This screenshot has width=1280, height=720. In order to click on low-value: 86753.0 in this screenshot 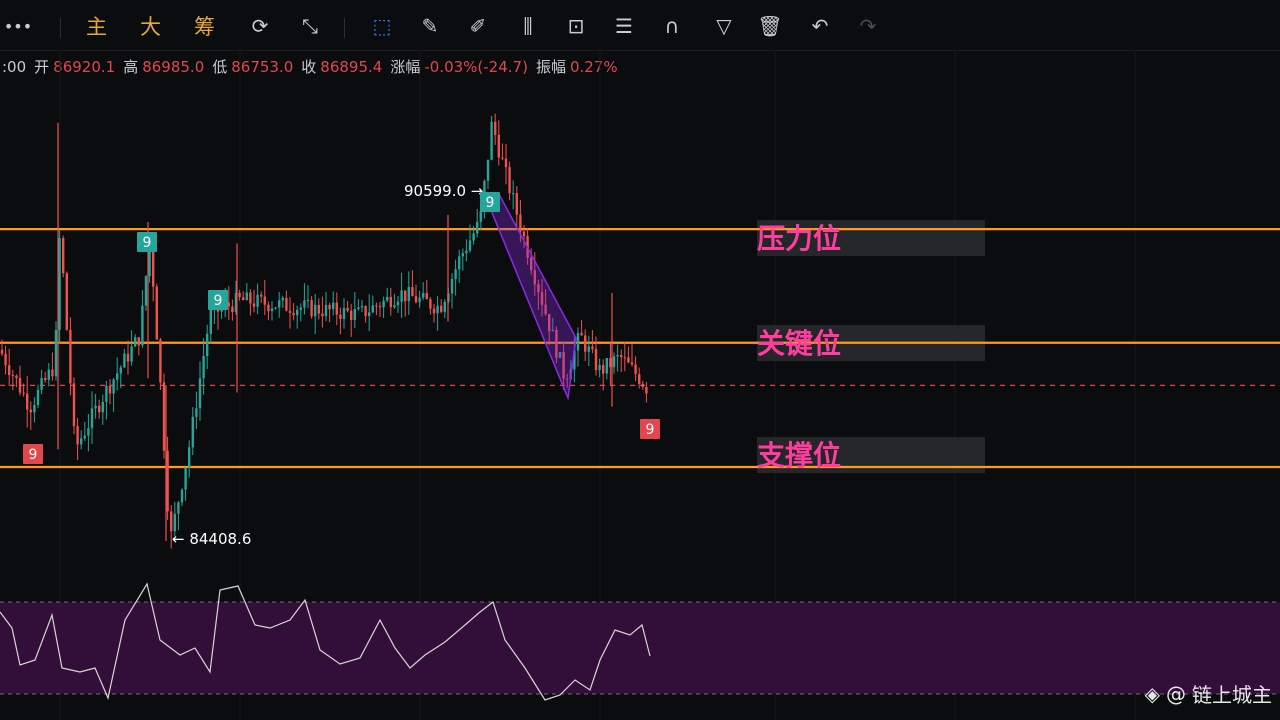, I will do `click(262, 67)`.